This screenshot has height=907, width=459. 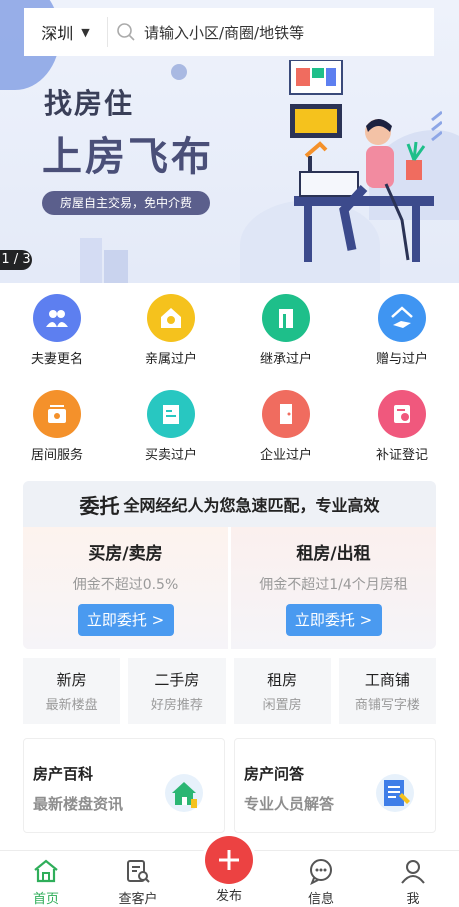 I want to click on decor-dot, so click(x=179, y=72).